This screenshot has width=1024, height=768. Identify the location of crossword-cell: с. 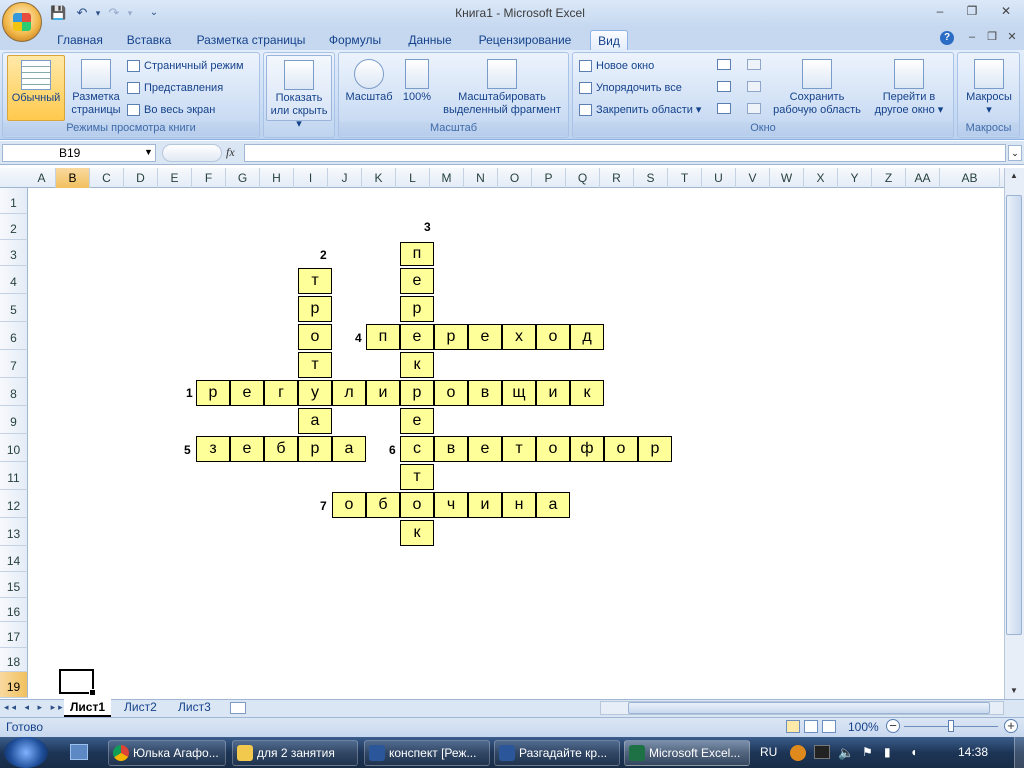
(417, 449).